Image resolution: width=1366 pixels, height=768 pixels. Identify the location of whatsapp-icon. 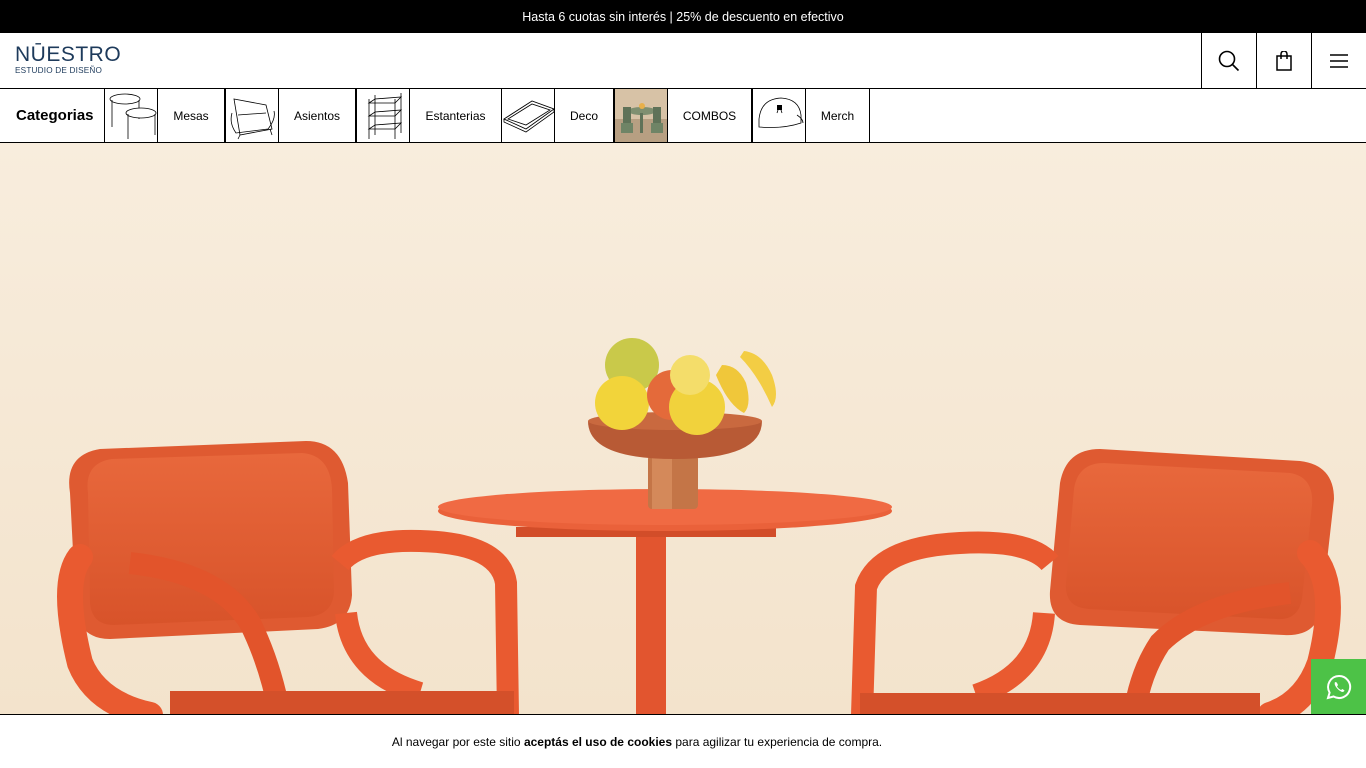
(1338, 686).